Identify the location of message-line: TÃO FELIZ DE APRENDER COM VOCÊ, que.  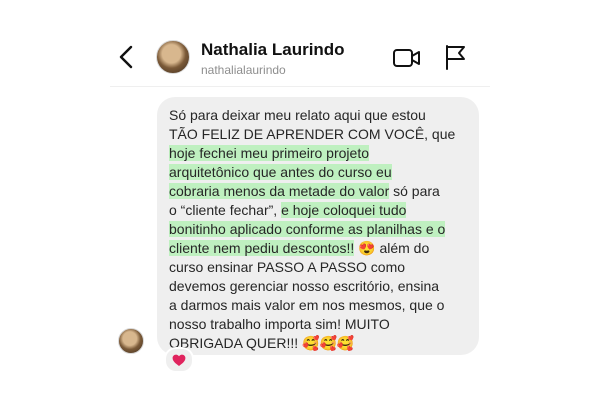
(318, 134).